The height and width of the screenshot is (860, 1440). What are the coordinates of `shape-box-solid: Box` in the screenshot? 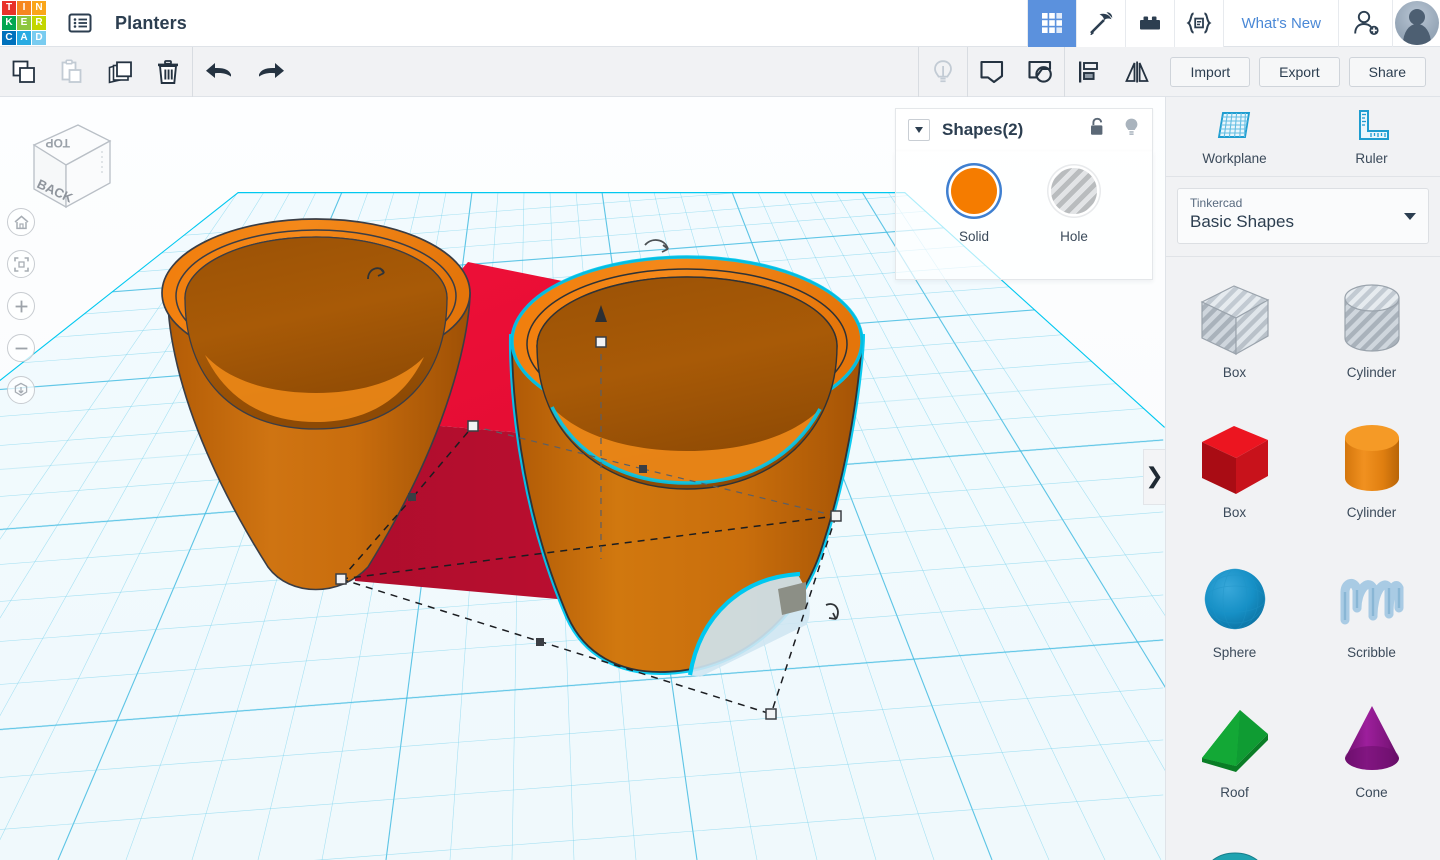 It's located at (1234, 477).